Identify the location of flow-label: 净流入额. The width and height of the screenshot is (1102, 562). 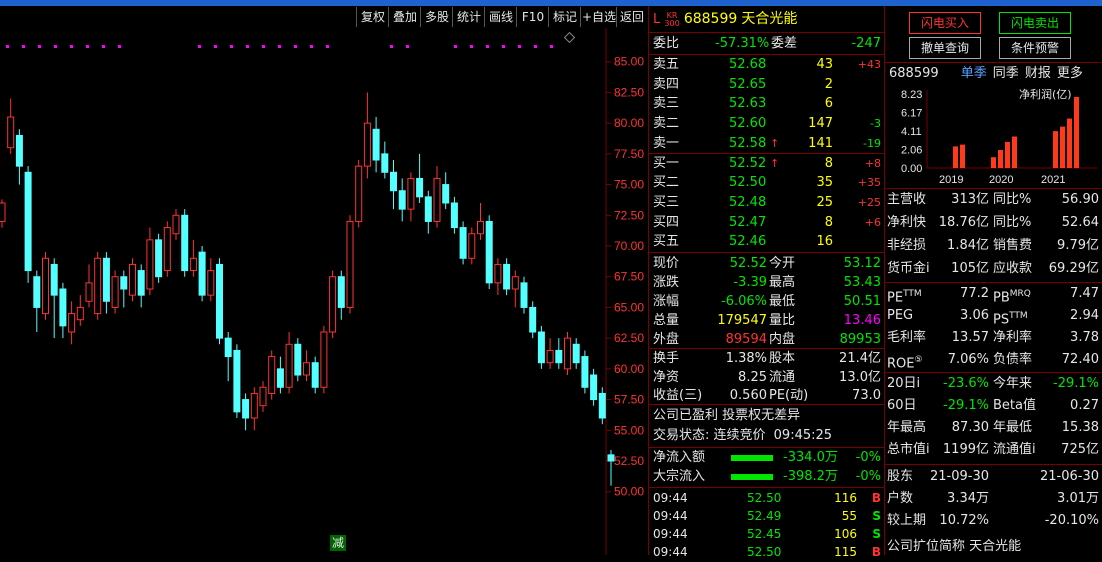
(679, 457).